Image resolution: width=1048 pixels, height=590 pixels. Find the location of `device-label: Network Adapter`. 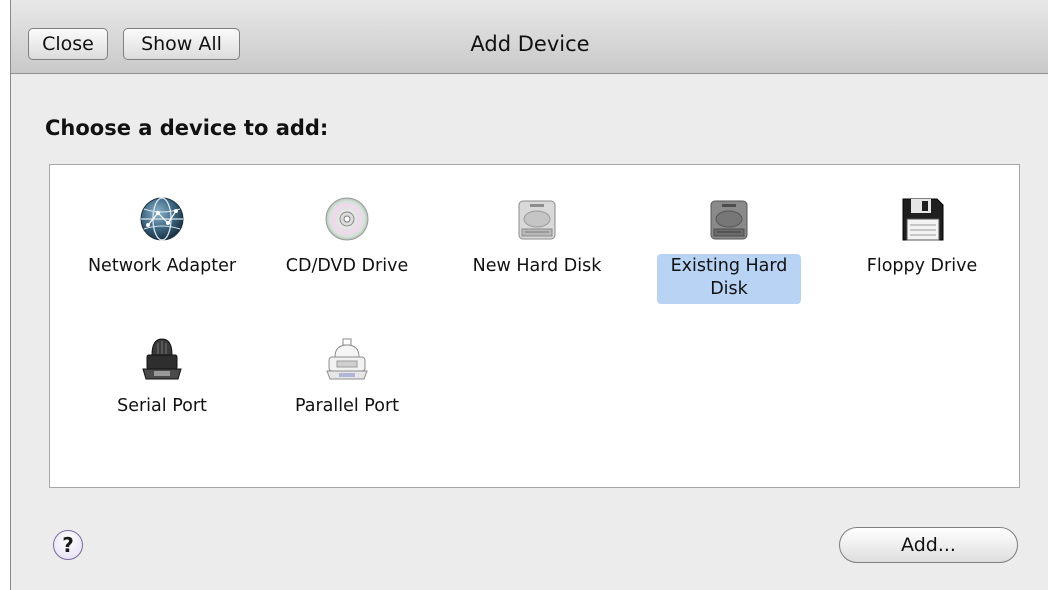

device-label: Network Adapter is located at coordinates (162, 266).